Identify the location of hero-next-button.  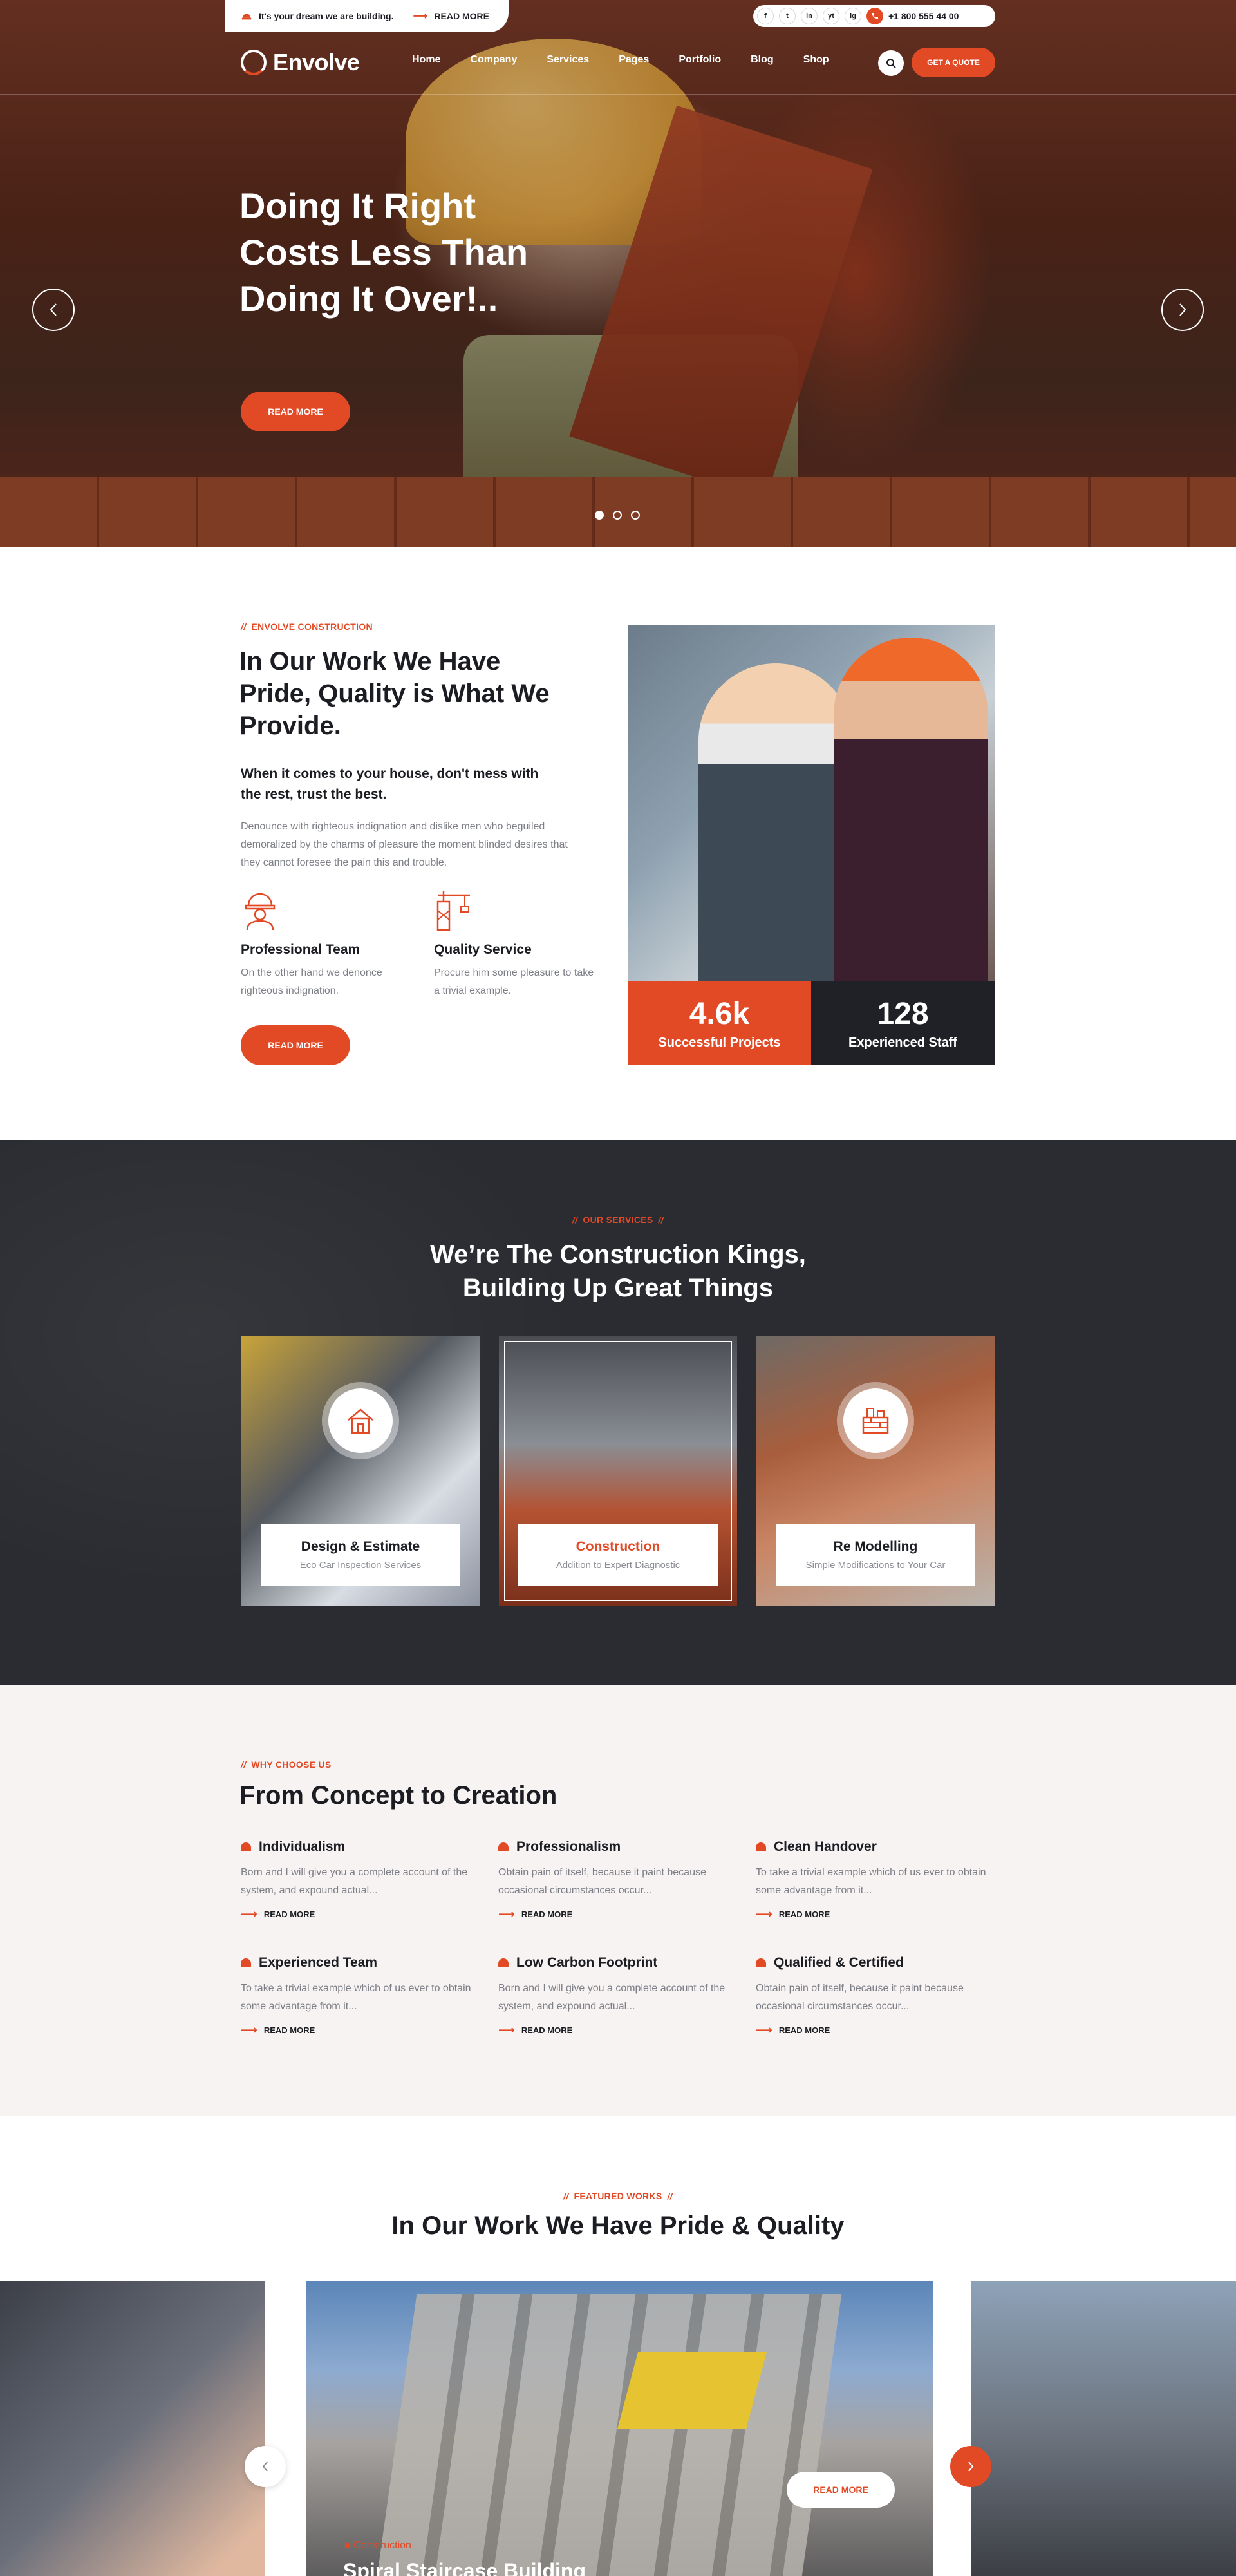
(1182, 310).